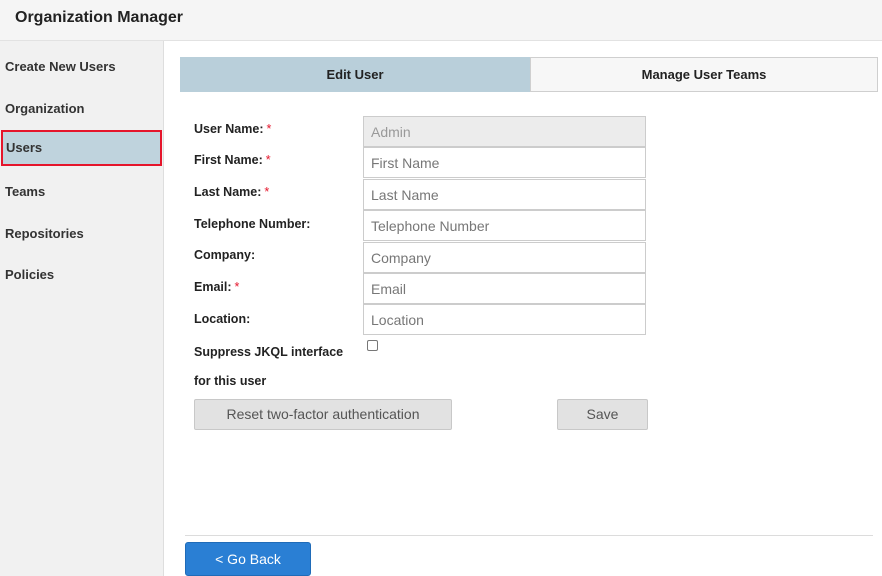 Image resolution: width=882 pixels, height=576 pixels. I want to click on telephone-number-field, so click(504, 225).